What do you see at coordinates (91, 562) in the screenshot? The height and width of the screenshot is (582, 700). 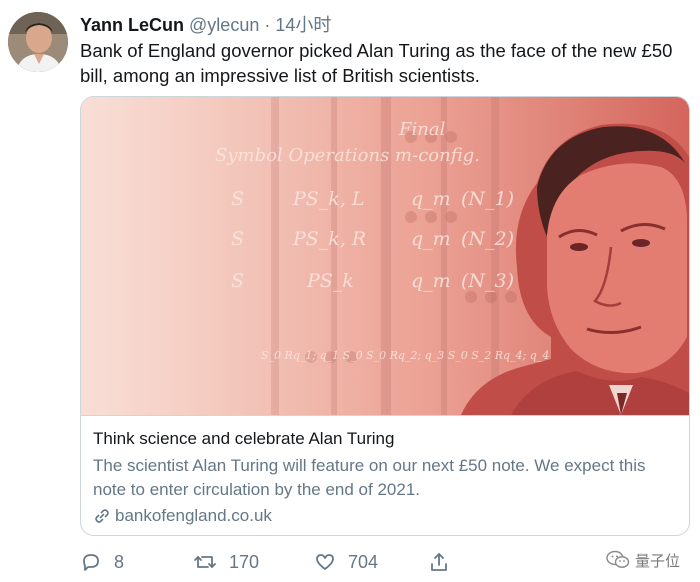 I see `reply-icon` at bounding box center [91, 562].